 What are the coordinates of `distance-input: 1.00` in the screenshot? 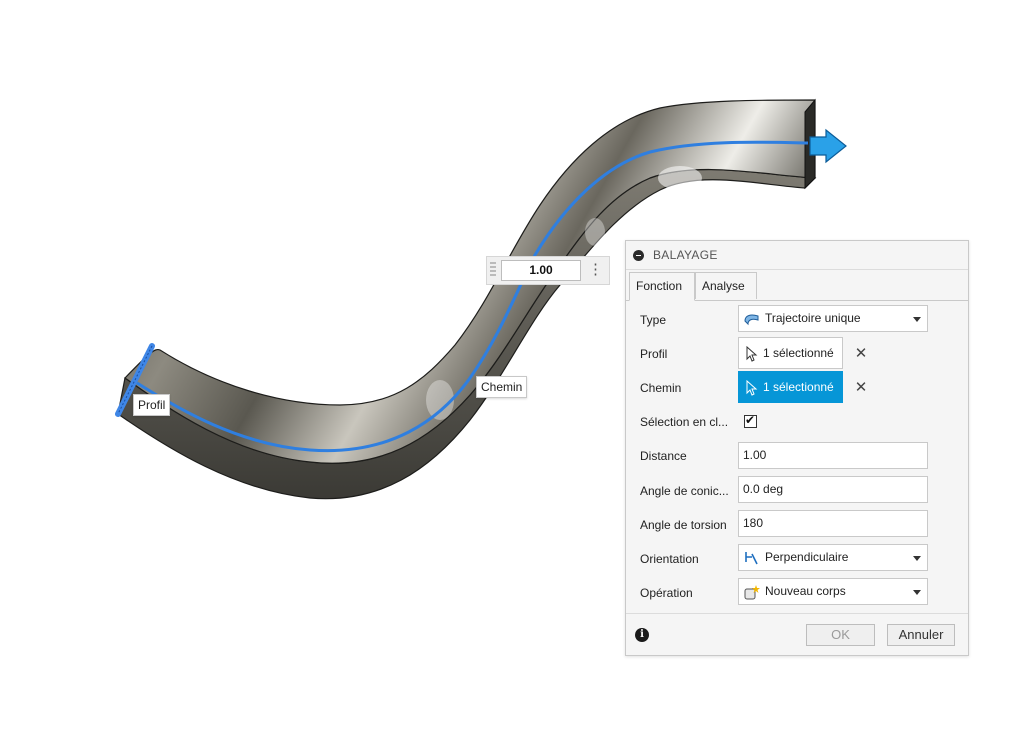 It's located at (833, 455).